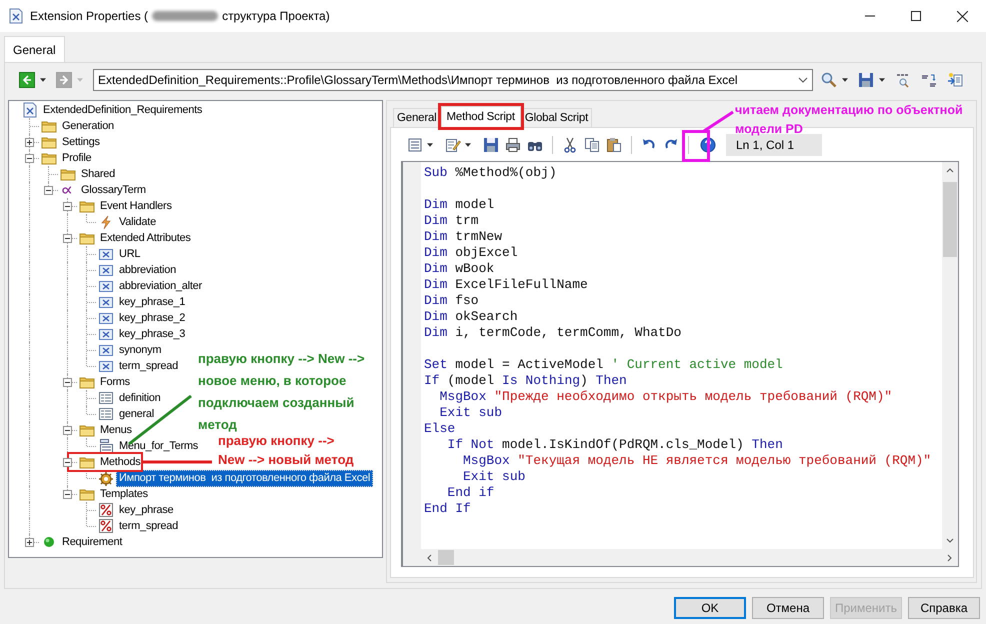 The height and width of the screenshot is (624, 986). Describe the element at coordinates (137, 222) in the screenshot. I see `tree-item: Validate` at that location.